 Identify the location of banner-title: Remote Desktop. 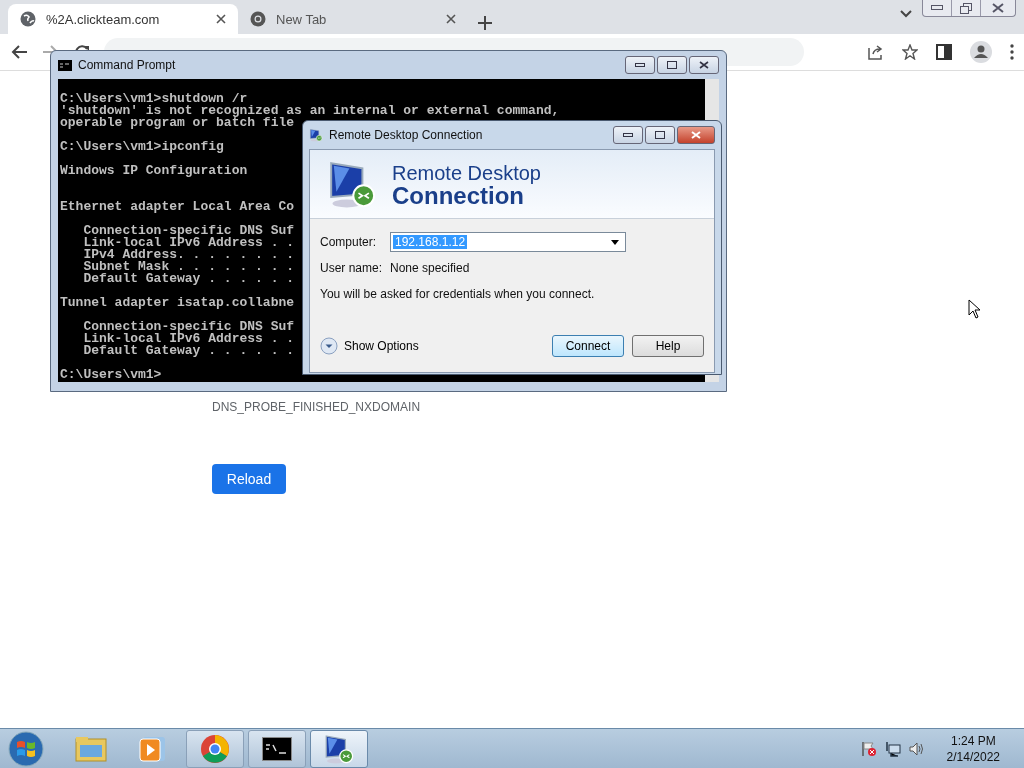
(466, 173).